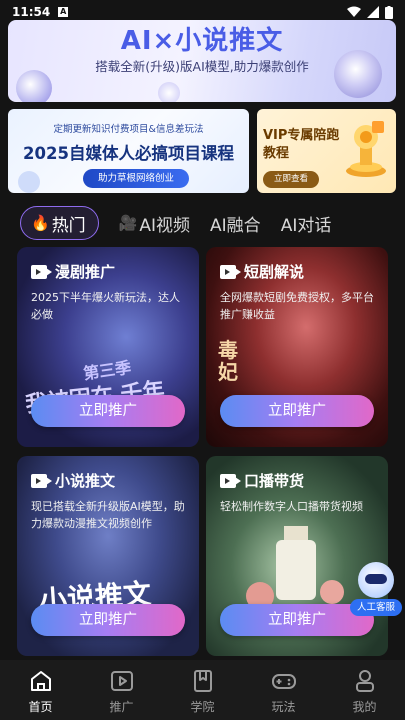 The height and width of the screenshot is (720, 405). What do you see at coordinates (108, 515) in the screenshot?
I see `card-description: 现已搭载全新升级版AI模型，助力爆款动漫推文视频创作` at bounding box center [108, 515].